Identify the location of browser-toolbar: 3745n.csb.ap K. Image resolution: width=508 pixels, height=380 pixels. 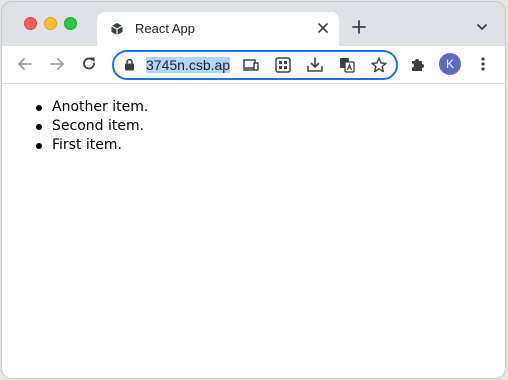
(253, 65).